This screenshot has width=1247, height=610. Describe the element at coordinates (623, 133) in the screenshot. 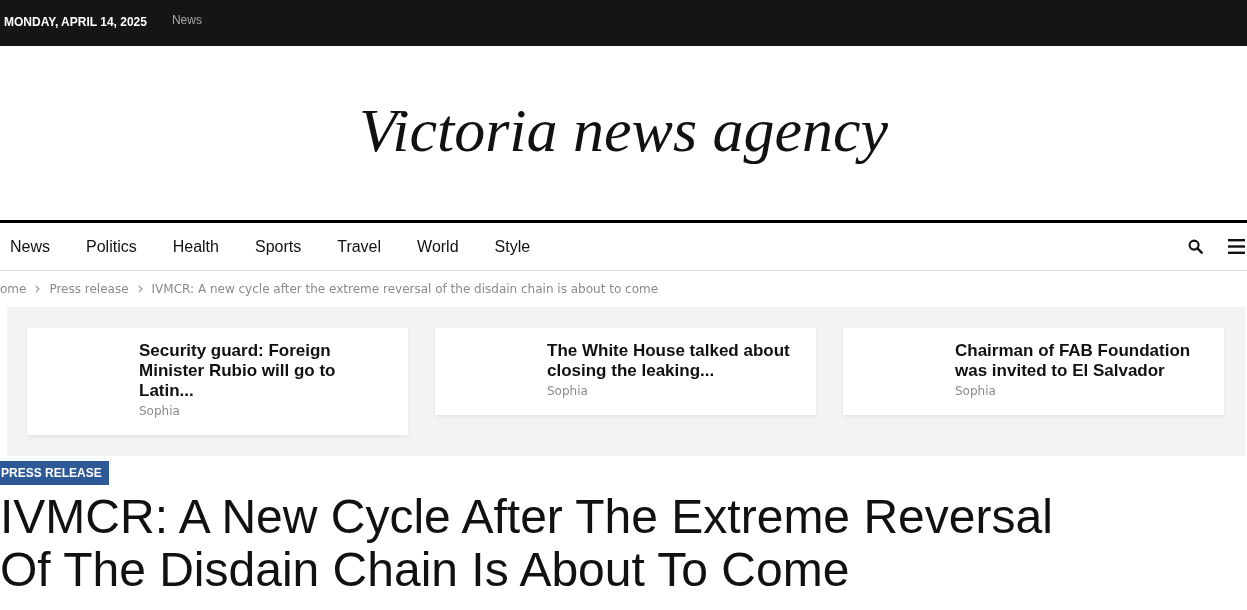

I see `site-logo: Victoria news agency` at that location.